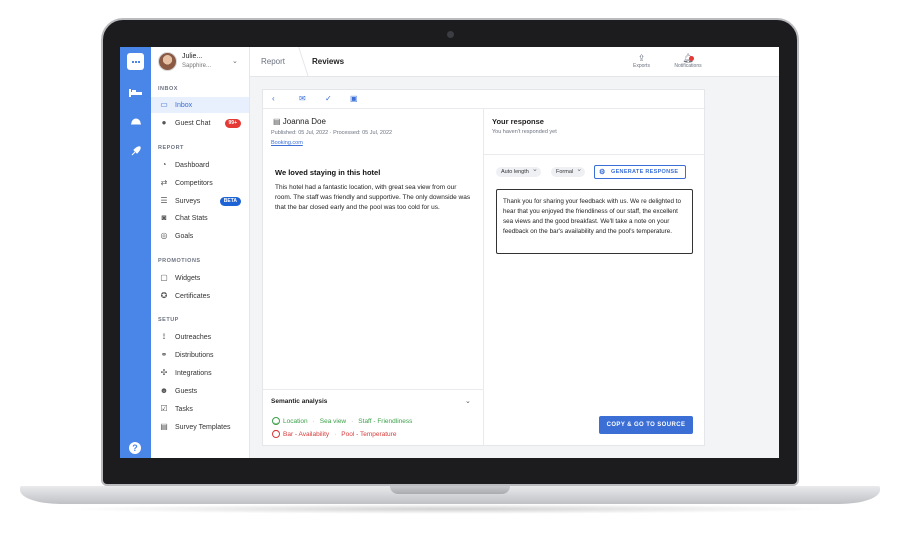  Describe the element at coordinates (369, 434) in the screenshot. I see `topic-tag: Pool - Temperature` at that location.